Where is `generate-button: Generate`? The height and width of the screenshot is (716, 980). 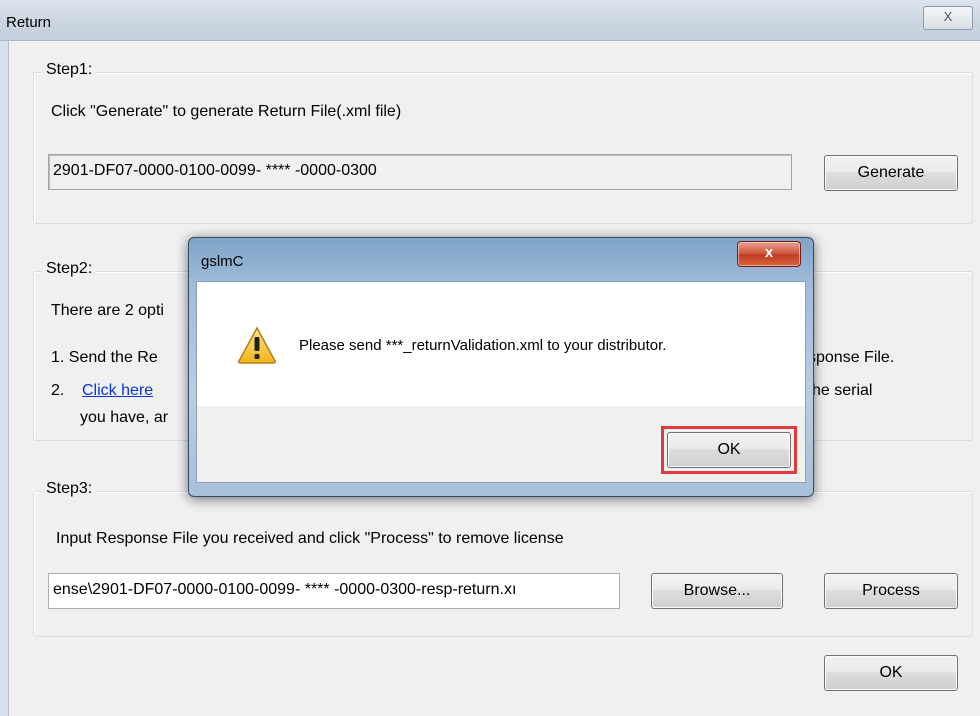
generate-button: Generate is located at coordinates (891, 173).